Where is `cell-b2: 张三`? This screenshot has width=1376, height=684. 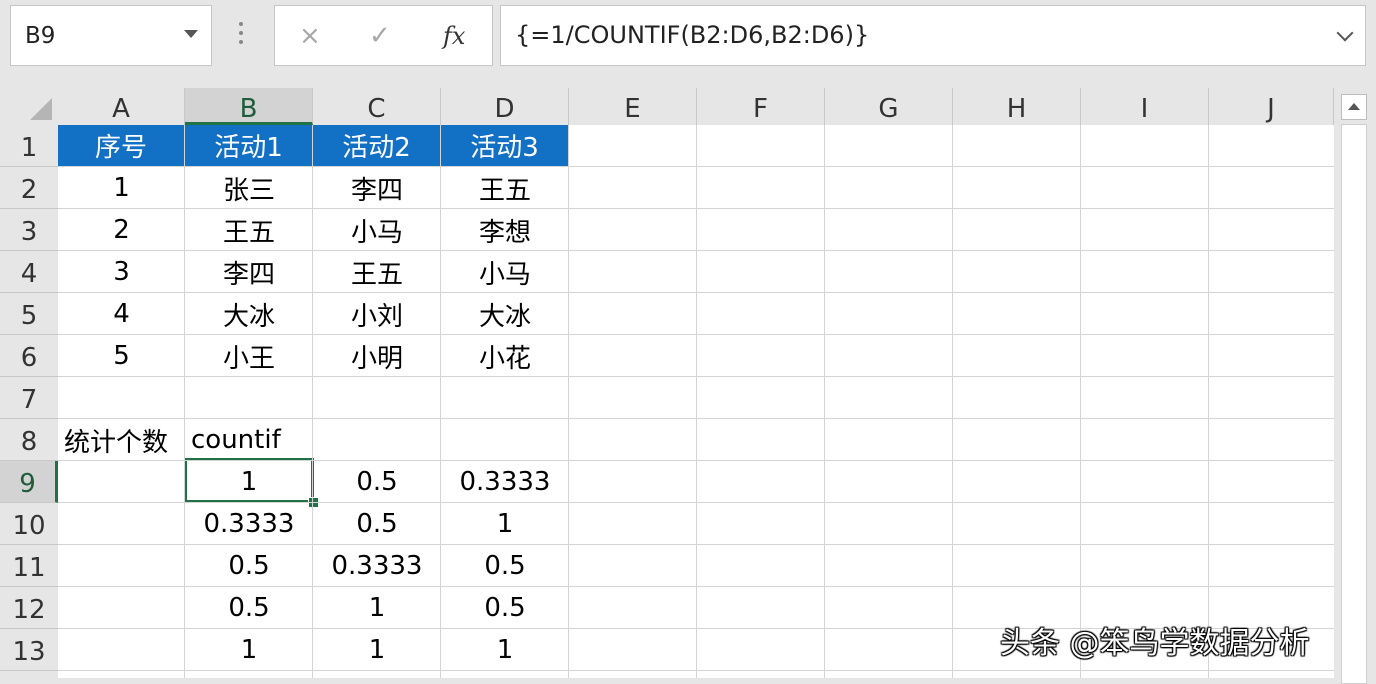 cell-b2: 张三 is located at coordinates (249, 188).